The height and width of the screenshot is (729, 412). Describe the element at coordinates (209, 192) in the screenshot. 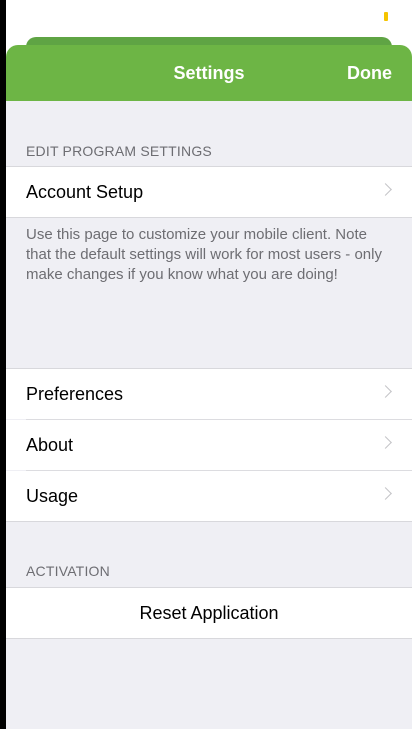

I see `account-setup-cell: Account Setup` at that location.